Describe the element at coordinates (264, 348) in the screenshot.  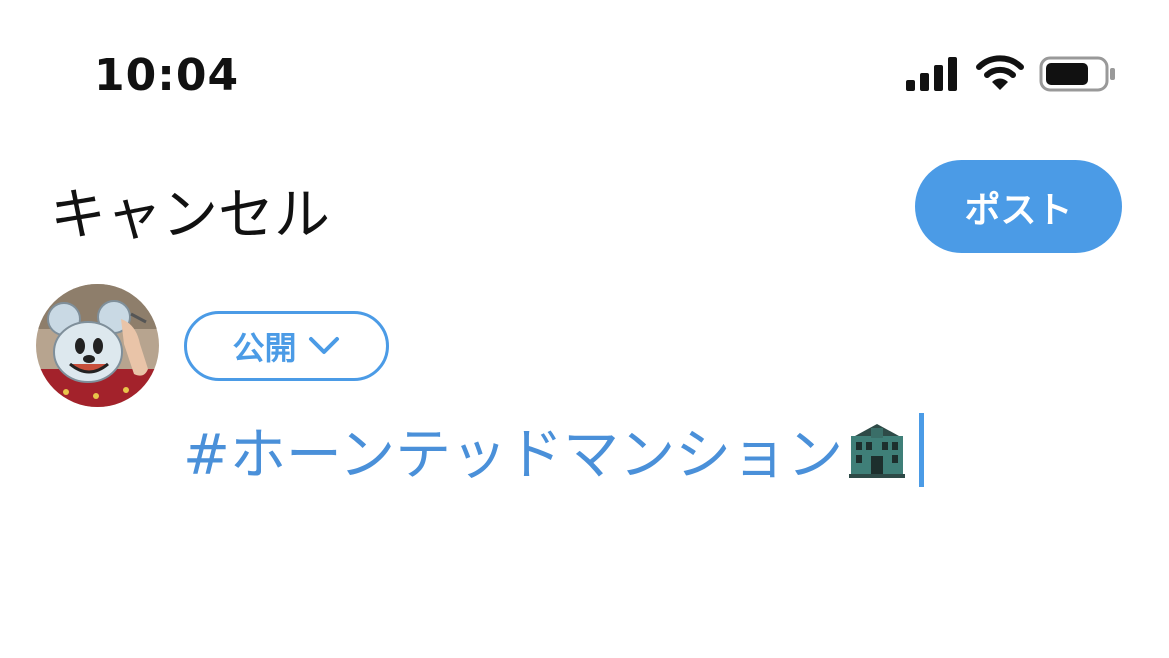
I see `audience-label: 公開` at that location.